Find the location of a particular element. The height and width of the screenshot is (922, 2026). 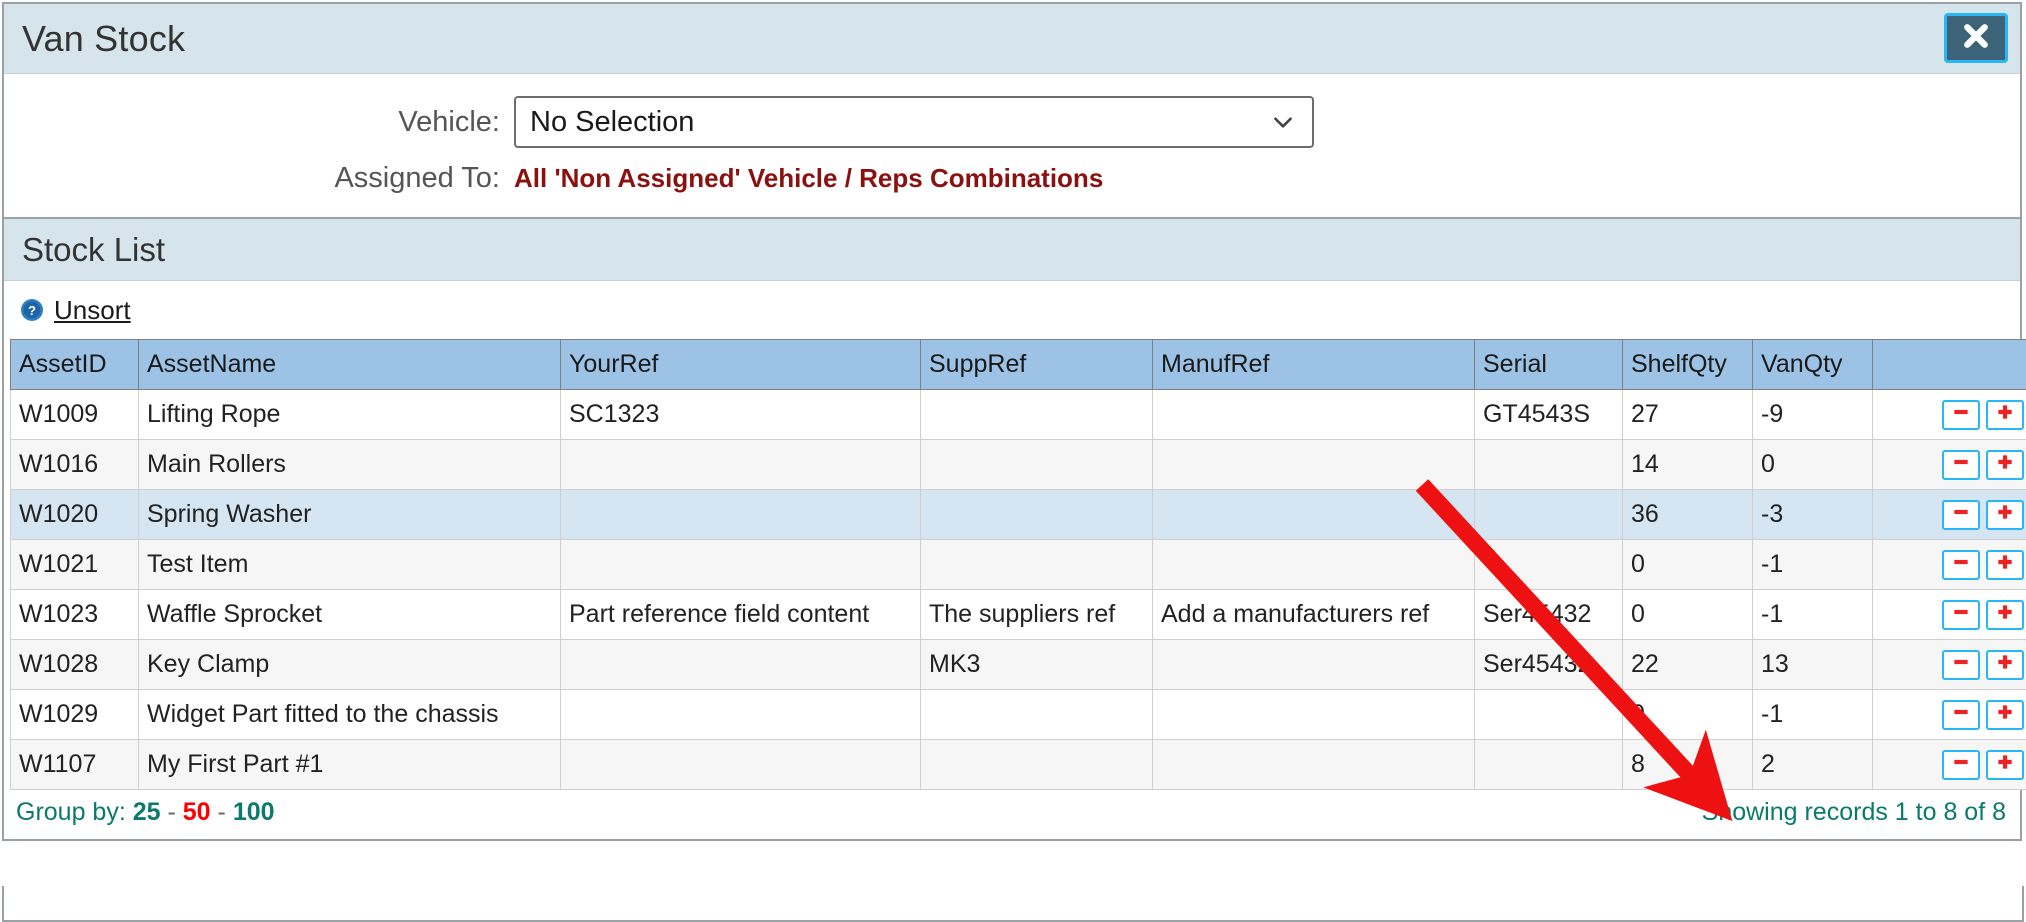

column-header-serial: Serial is located at coordinates (1548, 364).